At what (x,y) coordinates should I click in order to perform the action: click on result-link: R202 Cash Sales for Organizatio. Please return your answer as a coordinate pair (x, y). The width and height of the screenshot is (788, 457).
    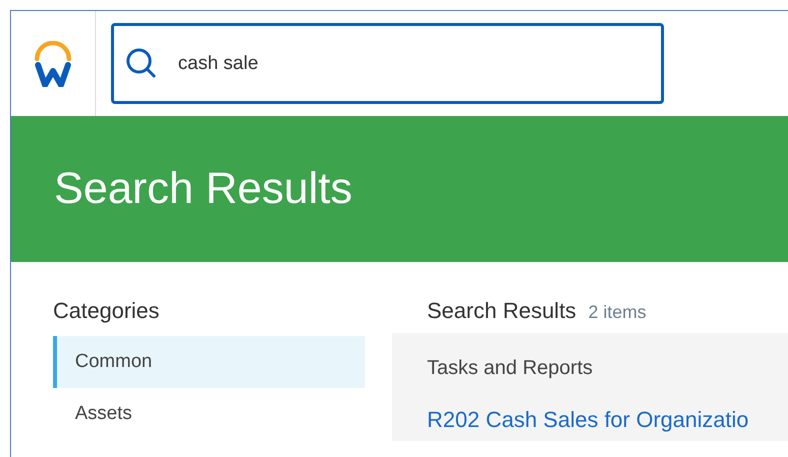
    Looking at the image, I should click on (588, 419).